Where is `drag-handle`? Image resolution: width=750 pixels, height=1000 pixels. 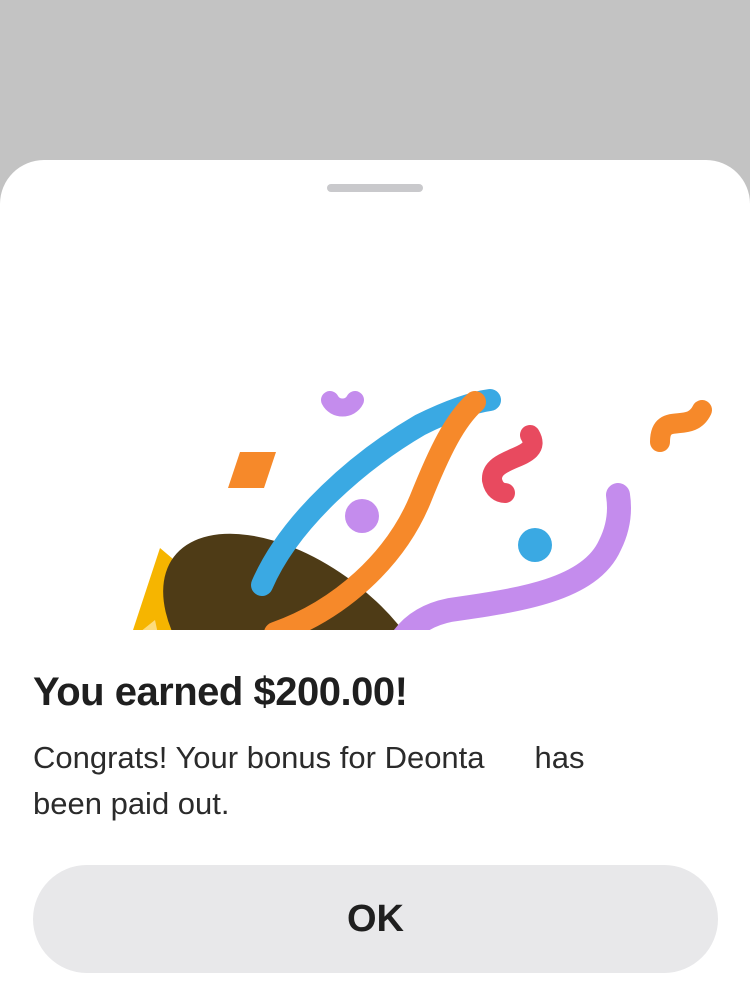 drag-handle is located at coordinates (375, 188).